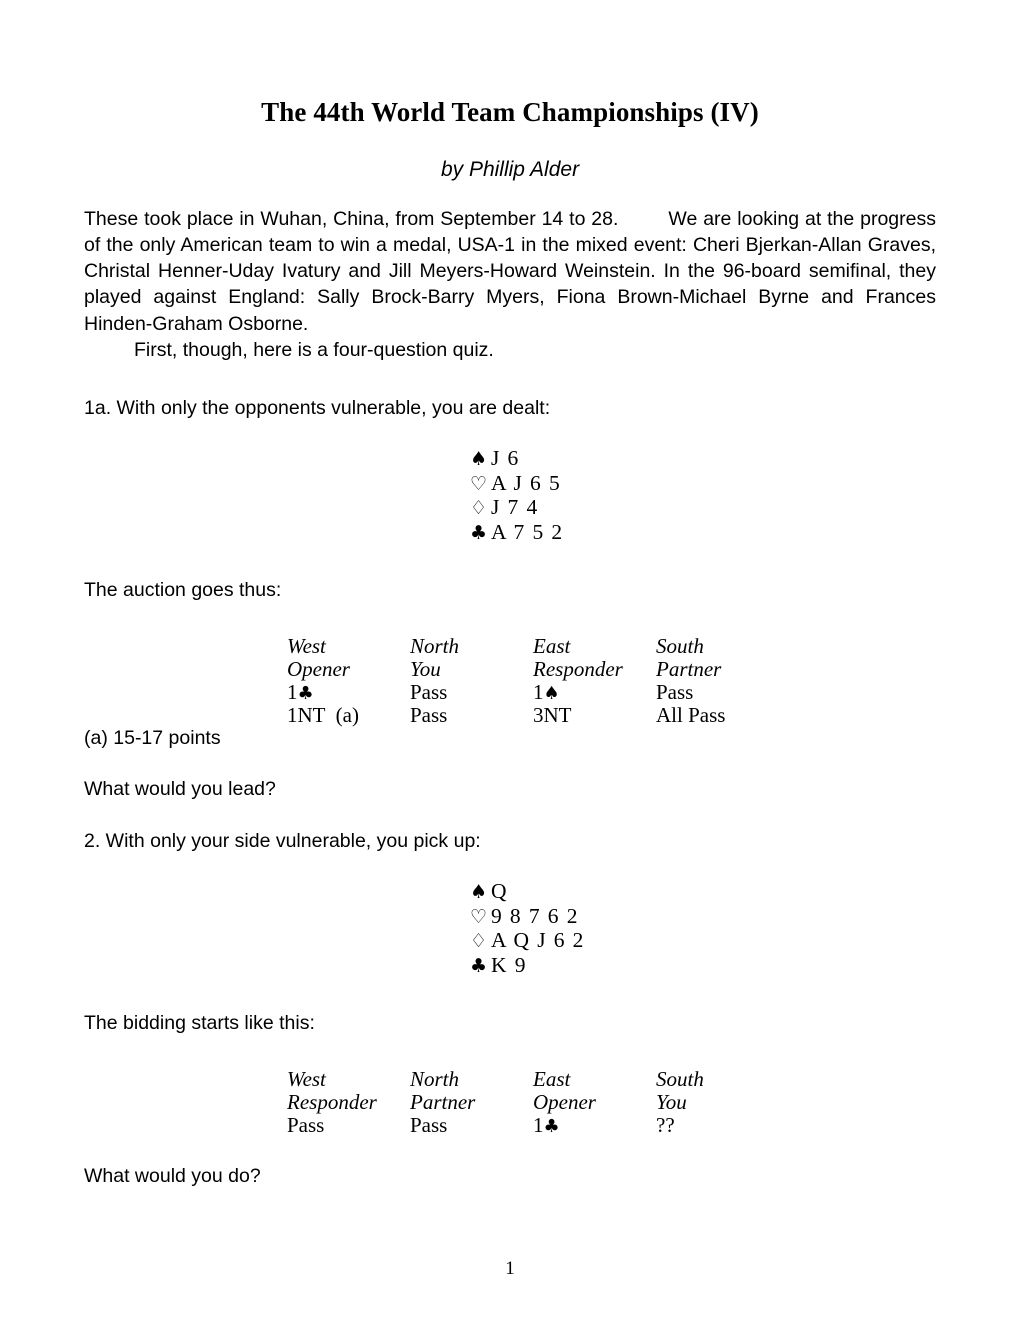 This screenshot has height=1320, width=1020. Describe the element at coordinates (152, 738) in the screenshot. I see `auction-1-footnote: (a) 15-17 points` at that location.